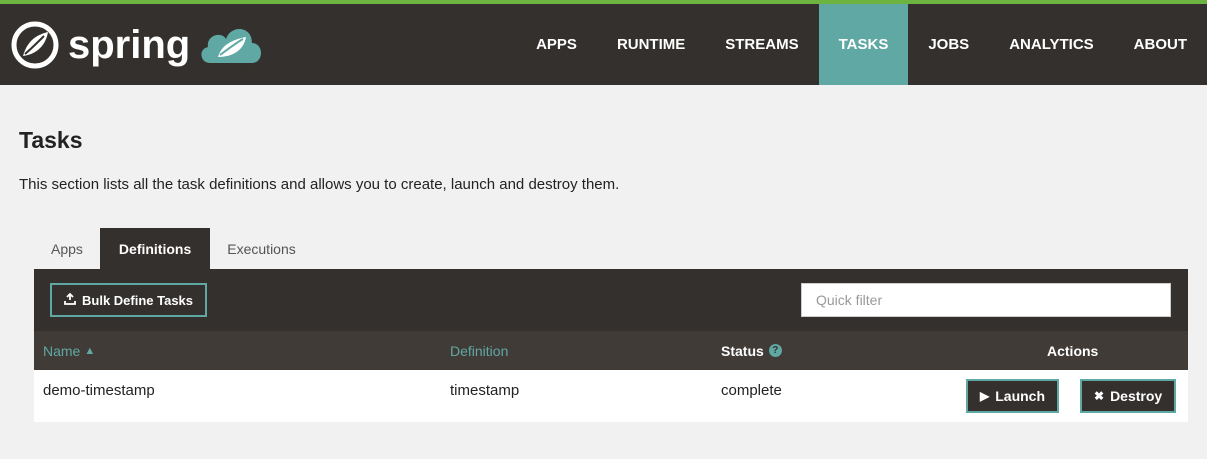 The height and width of the screenshot is (459, 1207). I want to click on nav-runtime: RUNTIME, so click(651, 44).